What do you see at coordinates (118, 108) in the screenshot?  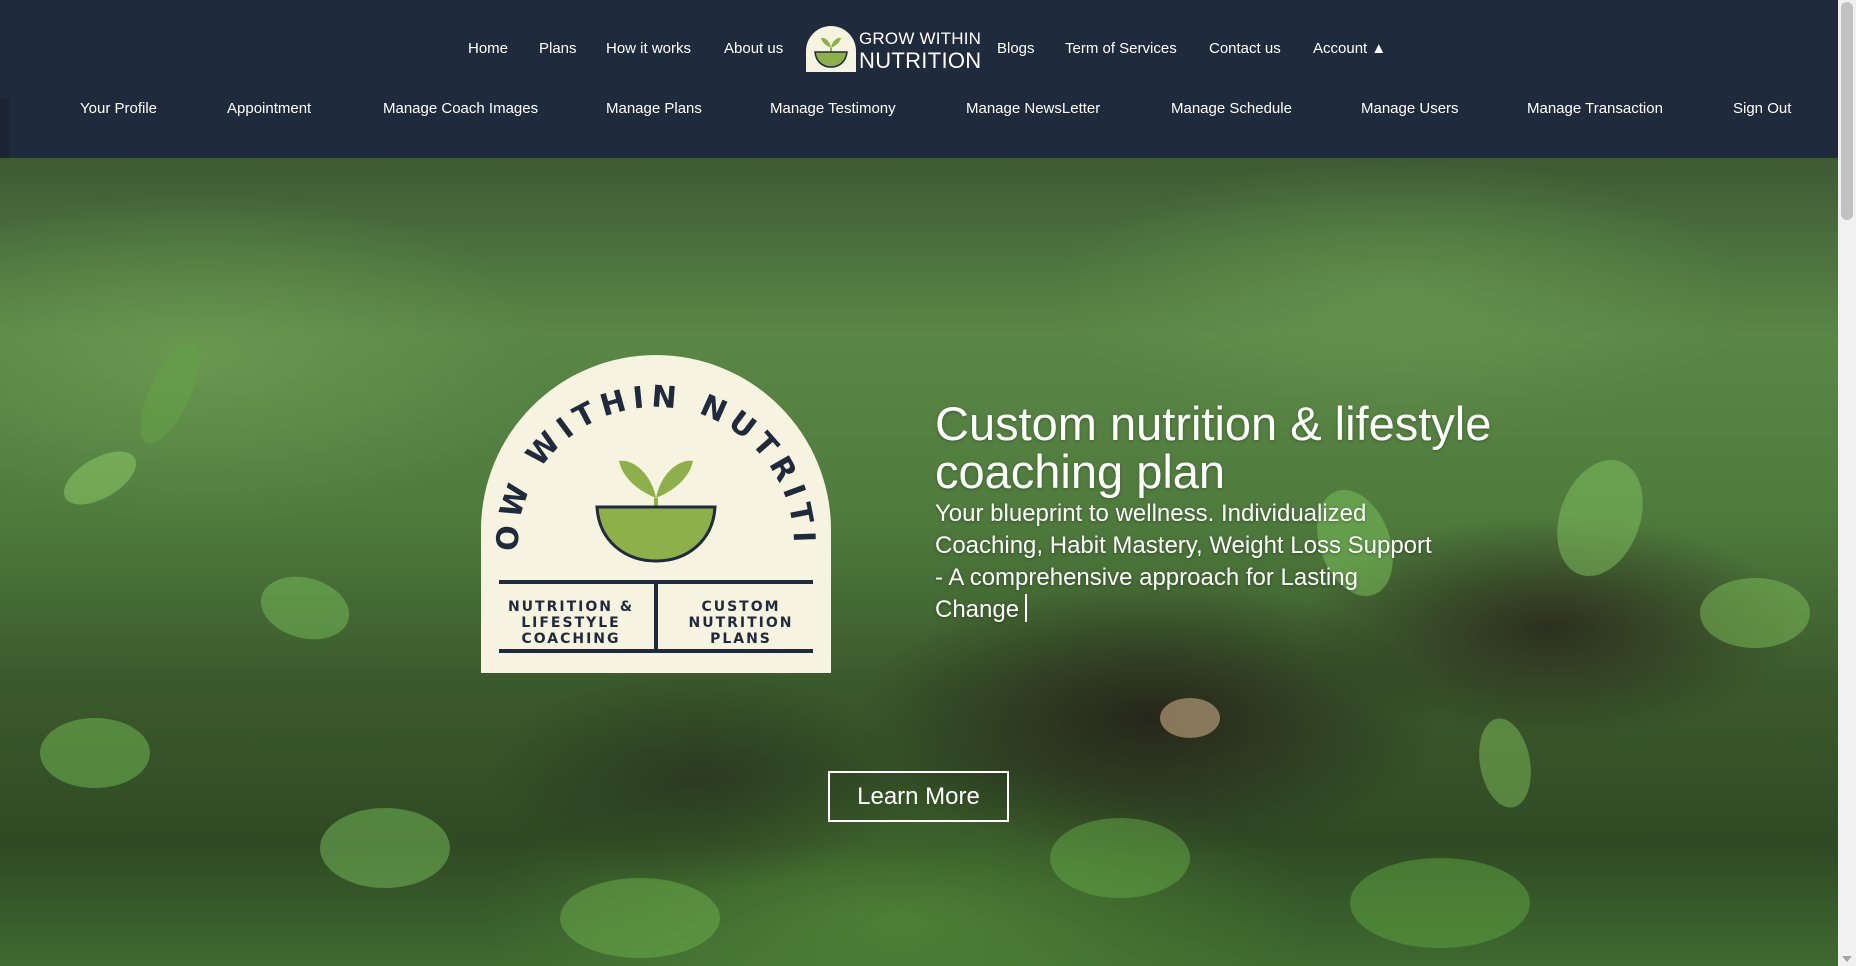 I see `subnav-your-profile: Your Profile` at bounding box center [118, 108].